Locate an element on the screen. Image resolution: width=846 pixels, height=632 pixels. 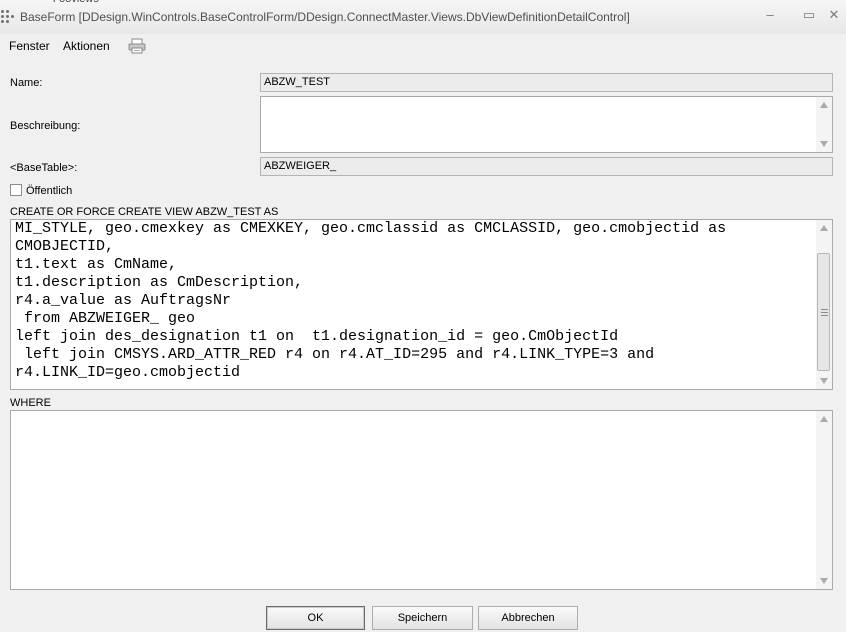
background-window-text: l-ooviews is located at coordinates (118, 1).